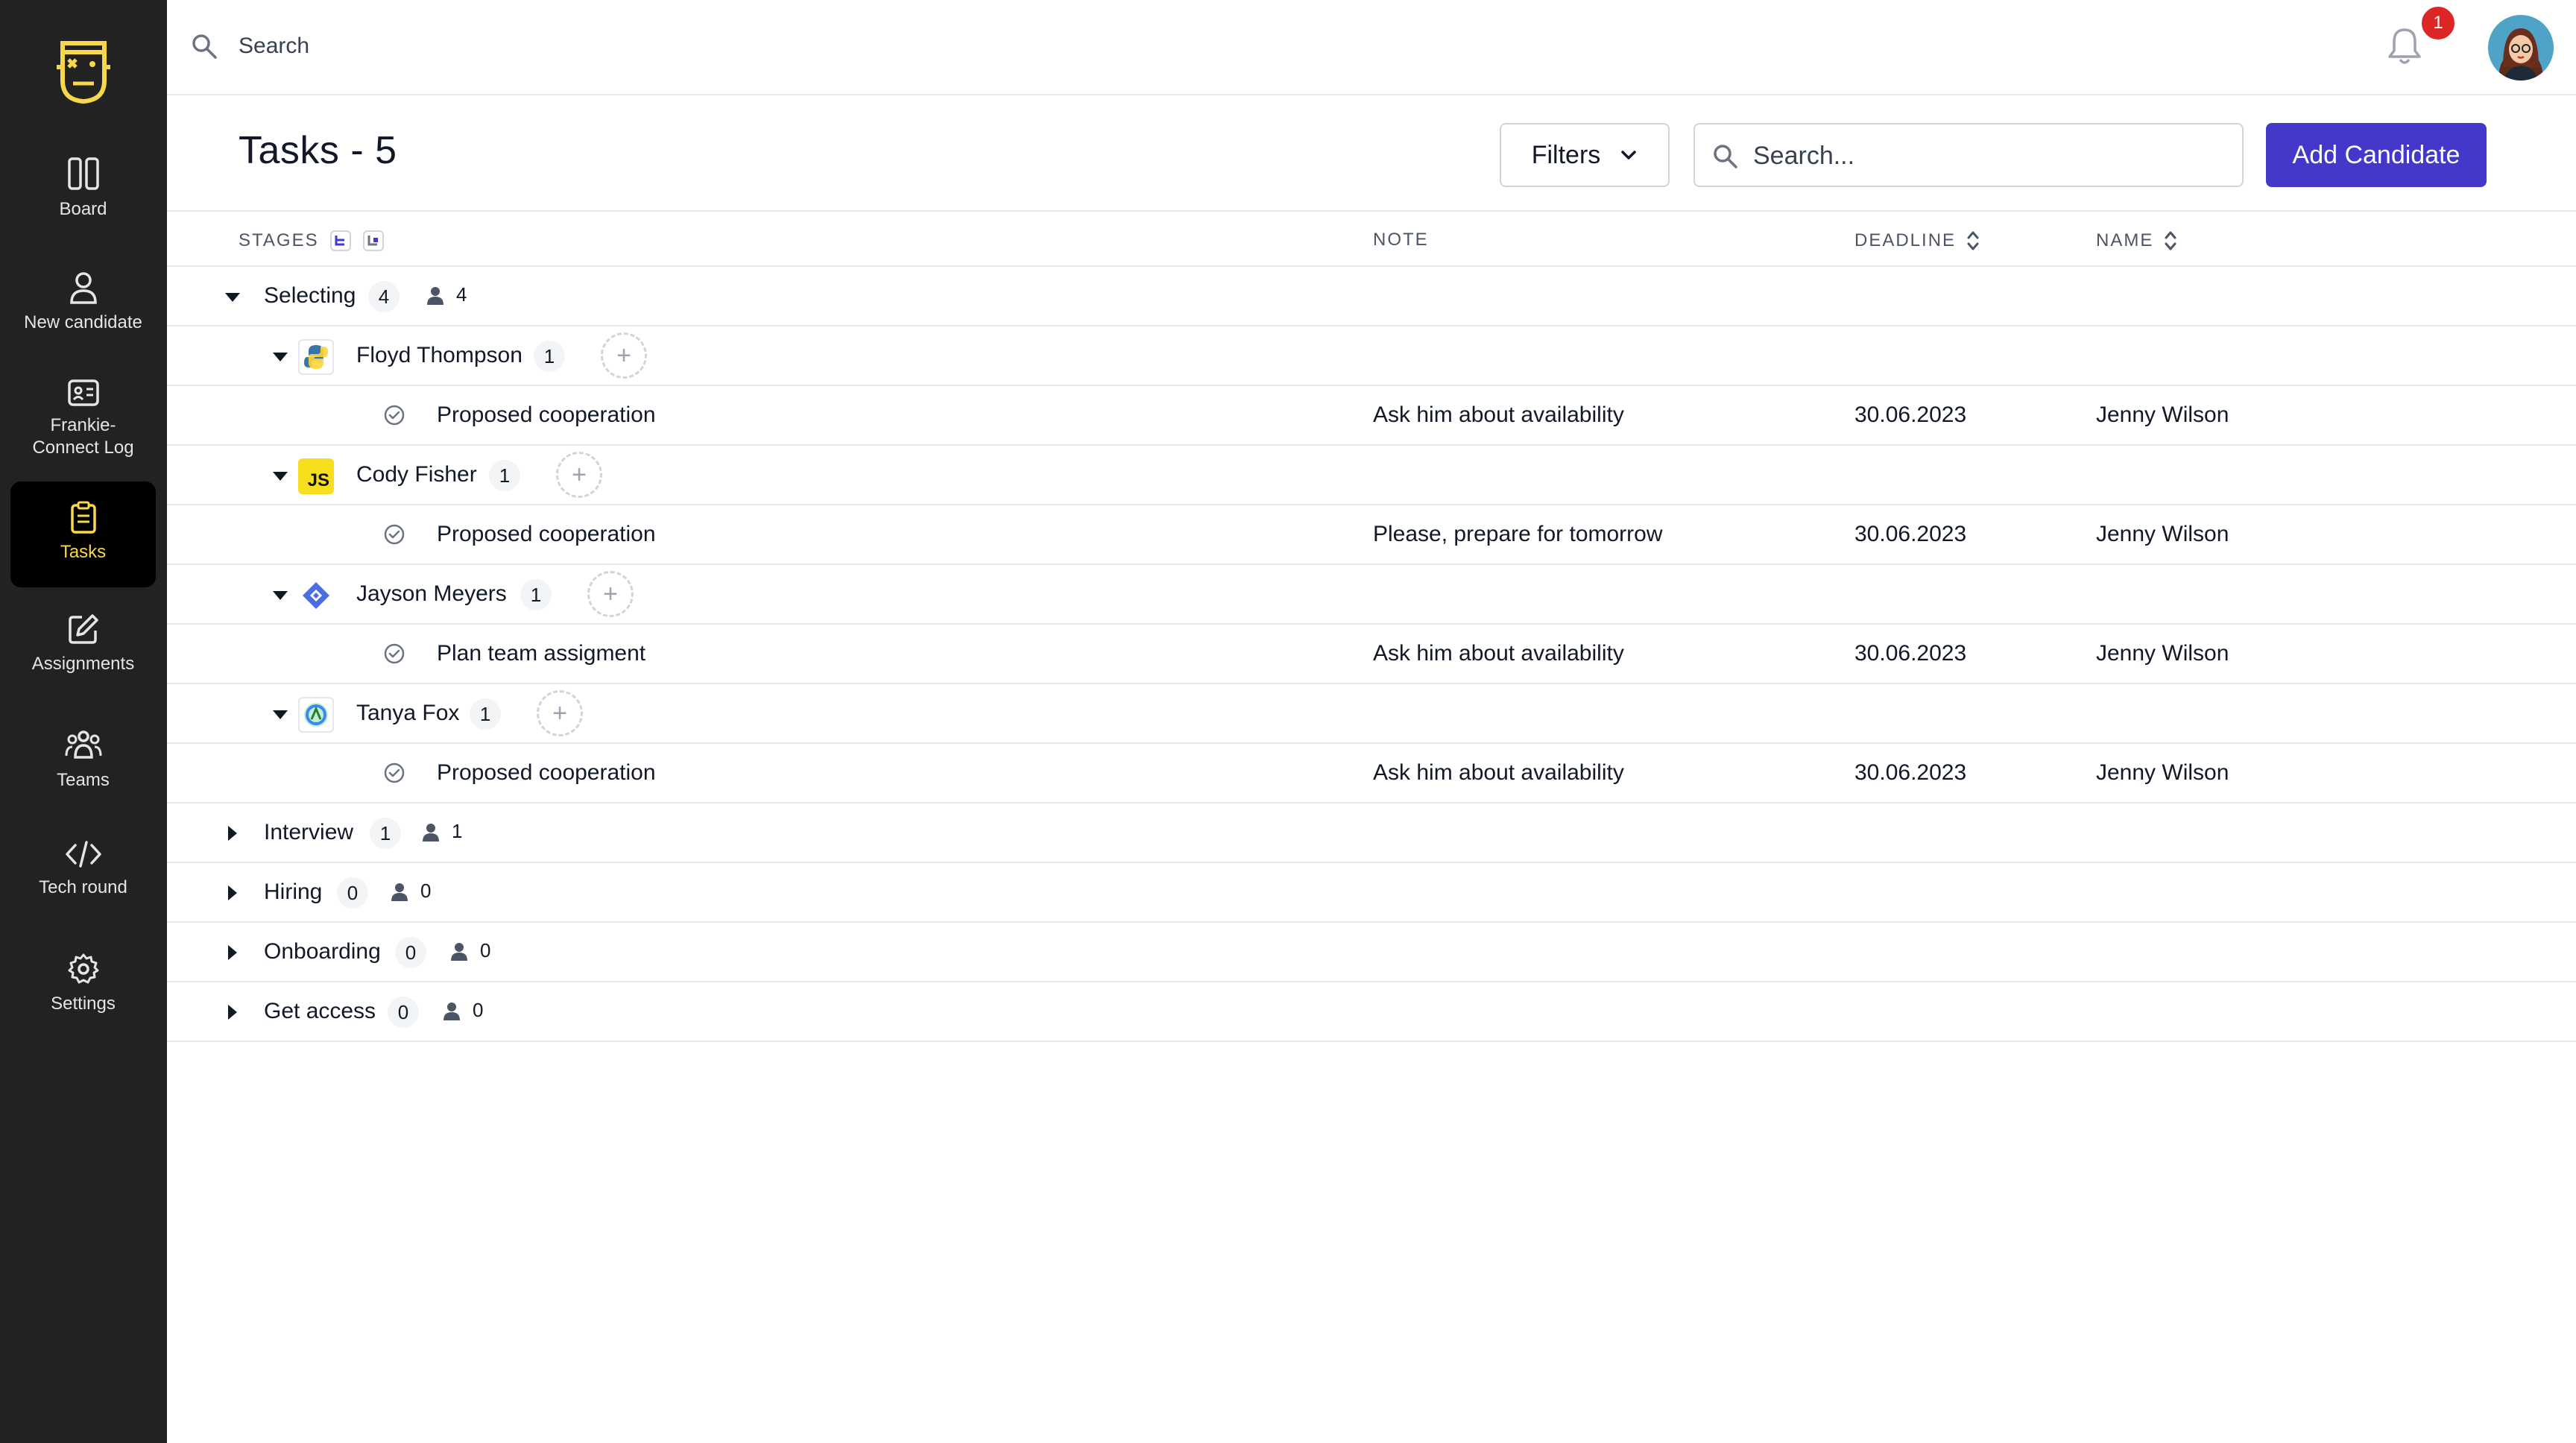  What do you see at coordinates (417, 474) in the screenshot?
I see `candidate-name: Cody Fisher` at bounding box center [417, 474].